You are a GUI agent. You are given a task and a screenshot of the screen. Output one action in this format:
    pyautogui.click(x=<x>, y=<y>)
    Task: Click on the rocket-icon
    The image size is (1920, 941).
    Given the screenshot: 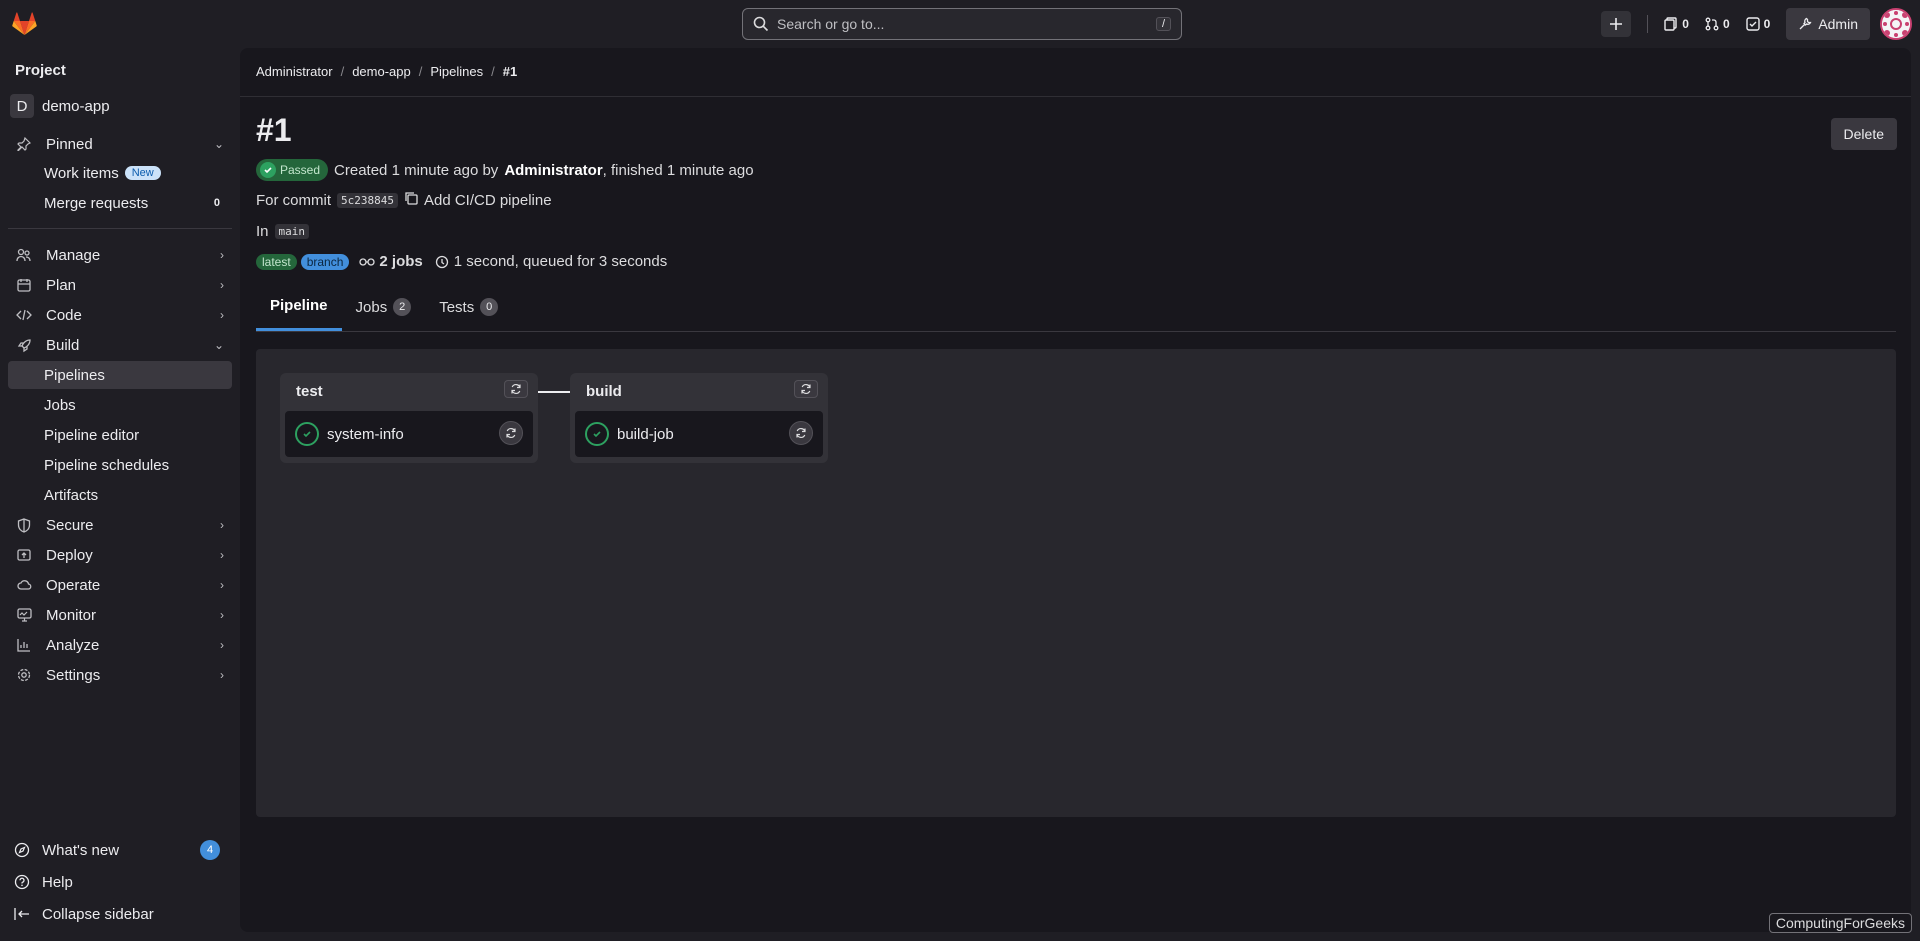 What is the action you would take?
    pyautogui.click(x=24, y=345)
    